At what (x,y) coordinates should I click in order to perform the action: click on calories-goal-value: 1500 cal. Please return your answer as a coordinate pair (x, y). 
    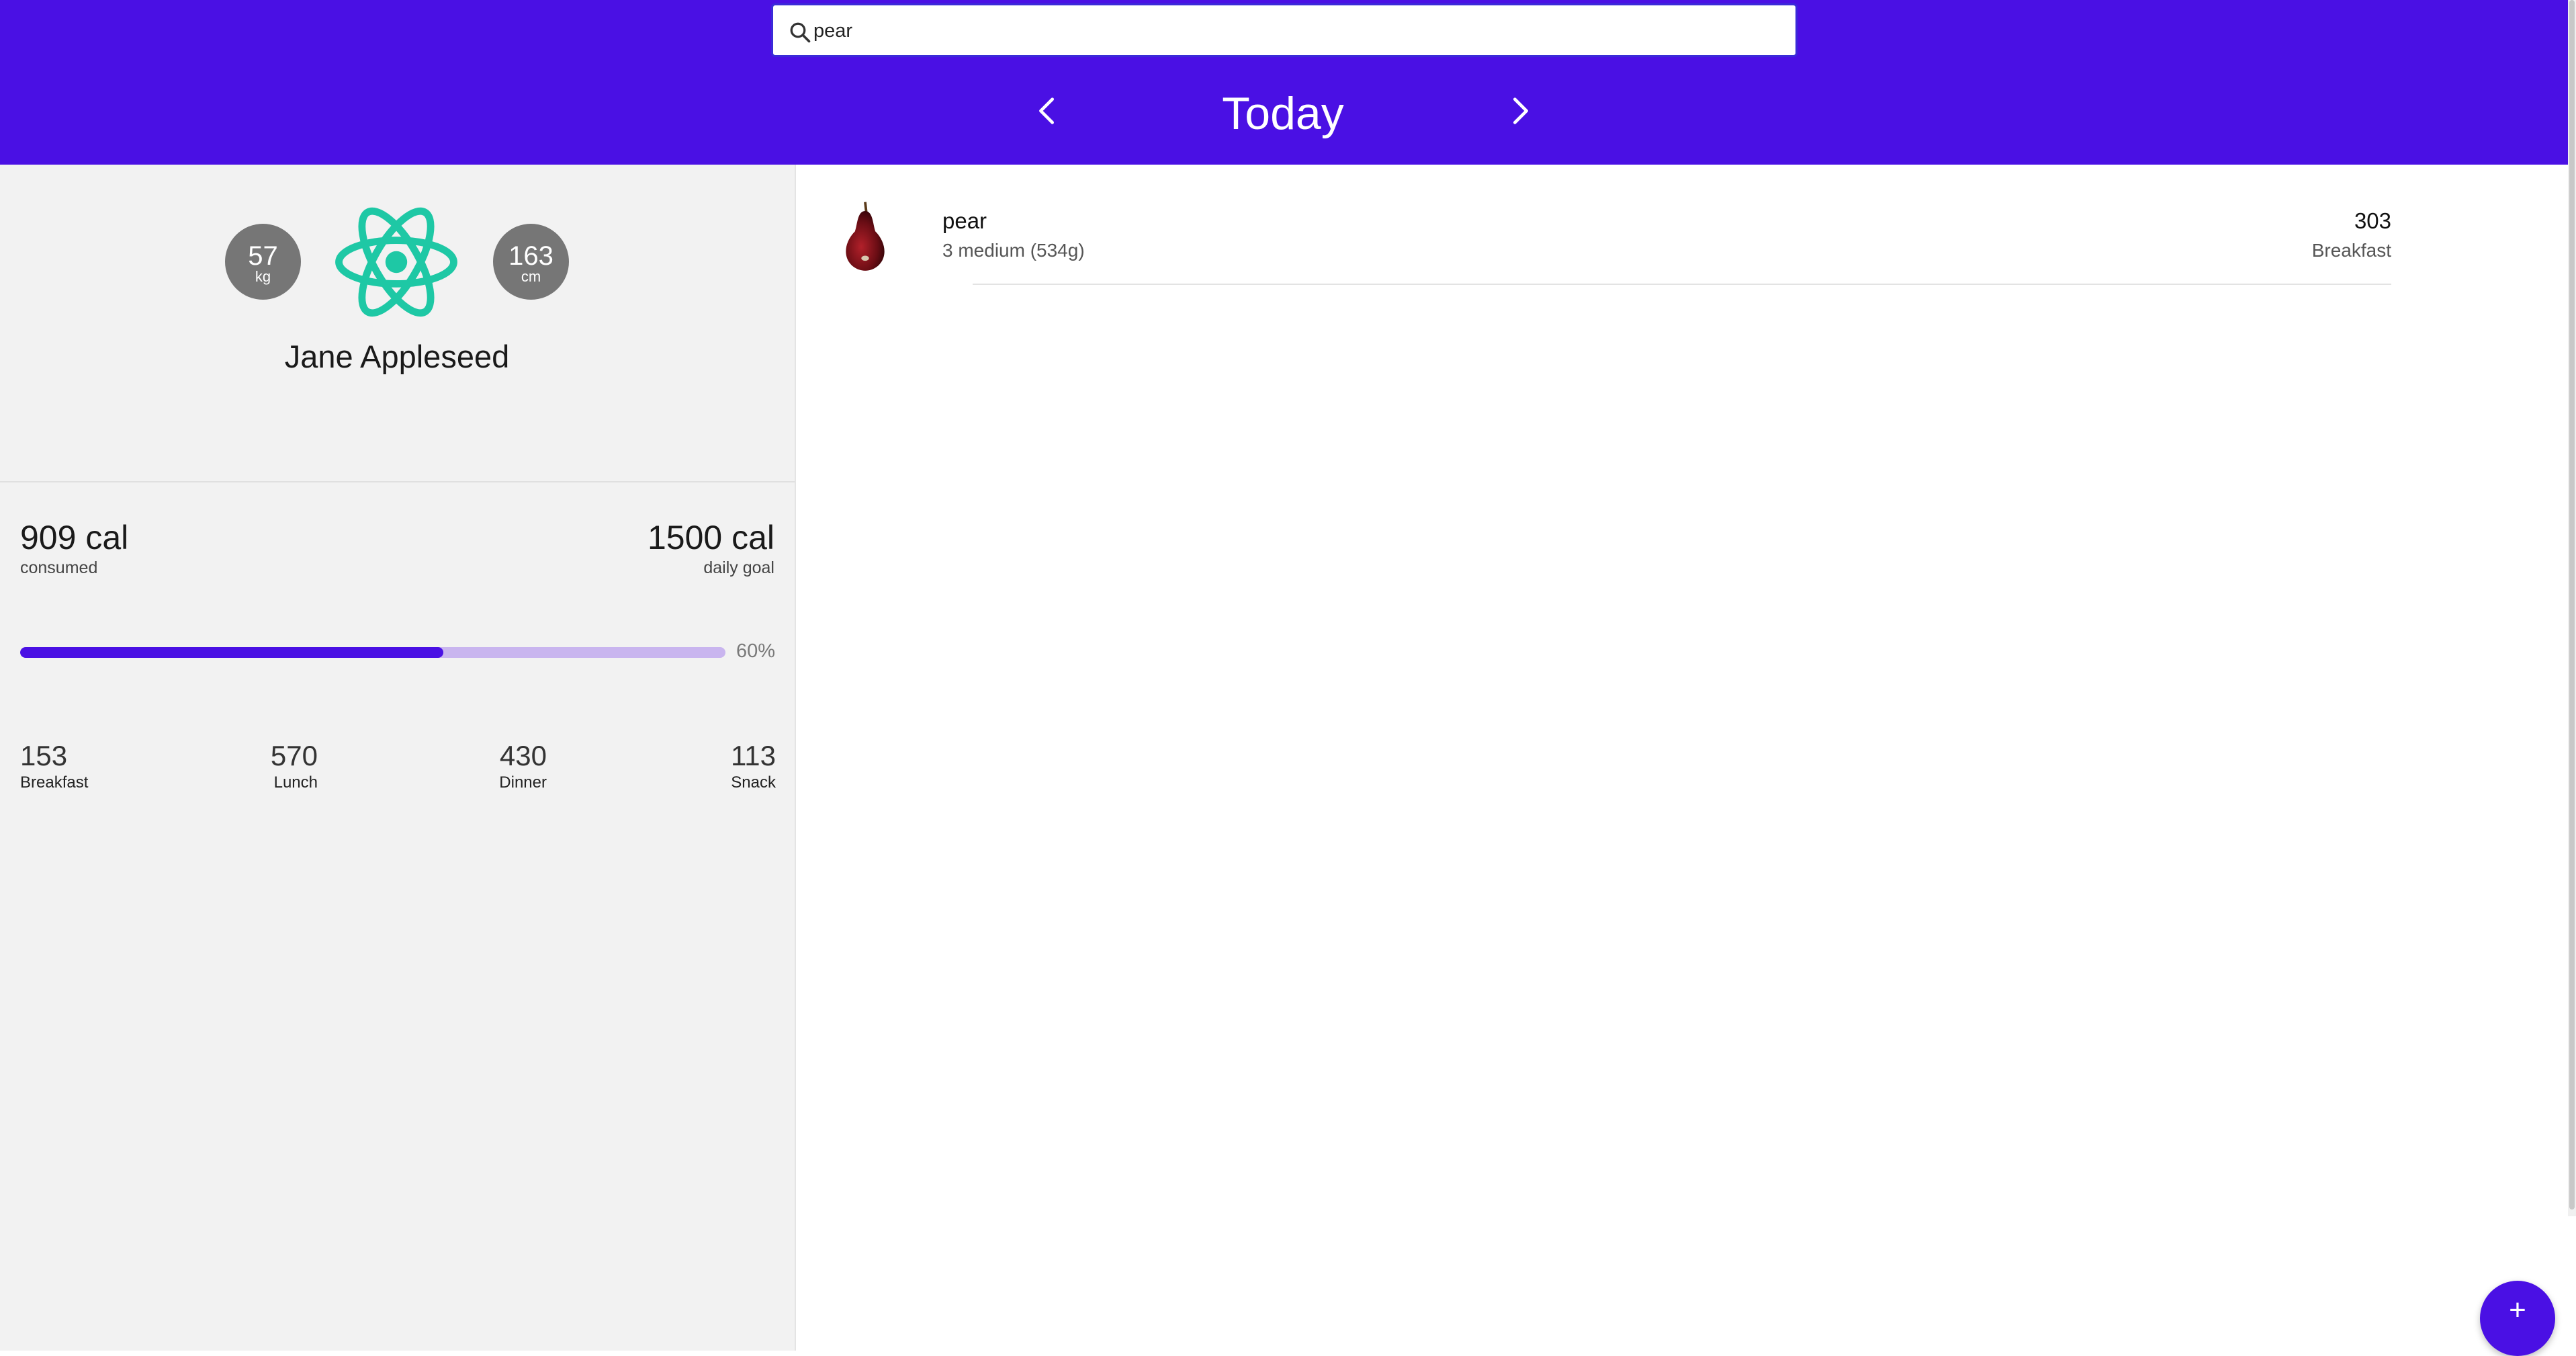
    Looking at the image, I should click on (711, 537).